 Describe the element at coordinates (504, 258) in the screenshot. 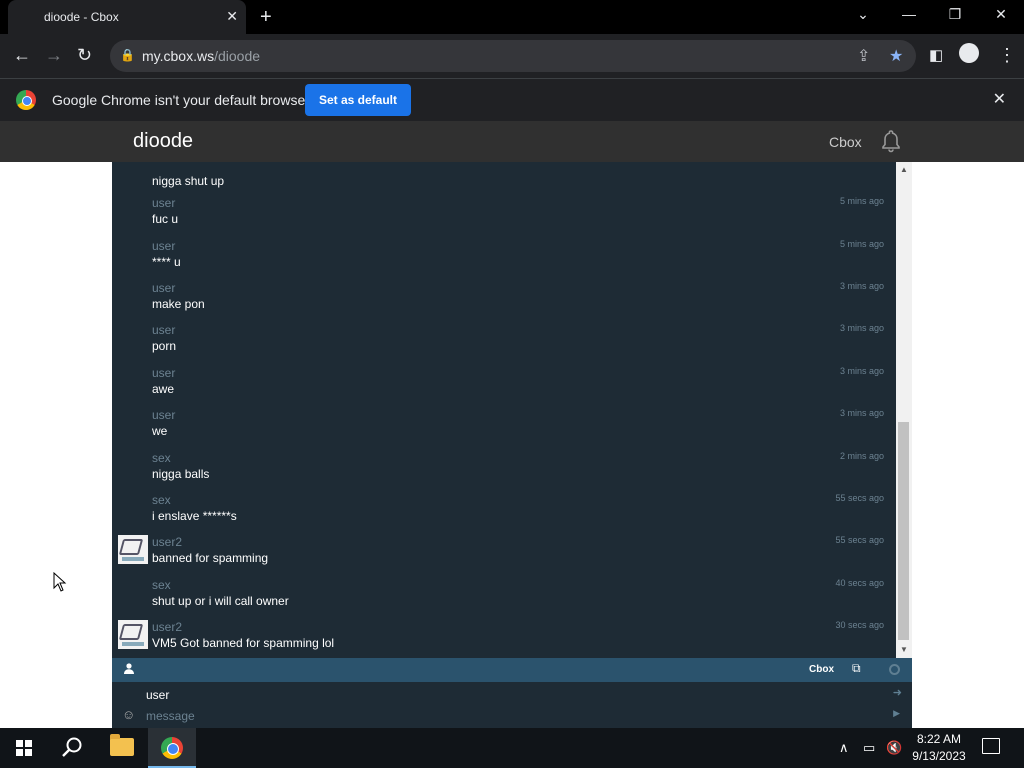

I see `chat-message: user **** u 5 mins ago` at that location.